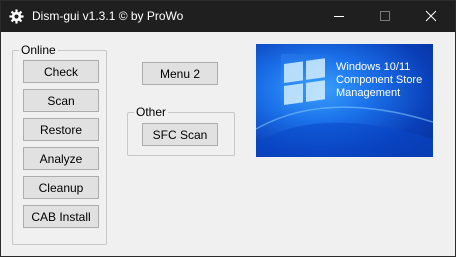 This screenshot has height=257, width=456. What do you see at coordinates (180, 73) in the screenshot?
I see `menu-2-button: Menu 2` at bounding box center [180, 73].